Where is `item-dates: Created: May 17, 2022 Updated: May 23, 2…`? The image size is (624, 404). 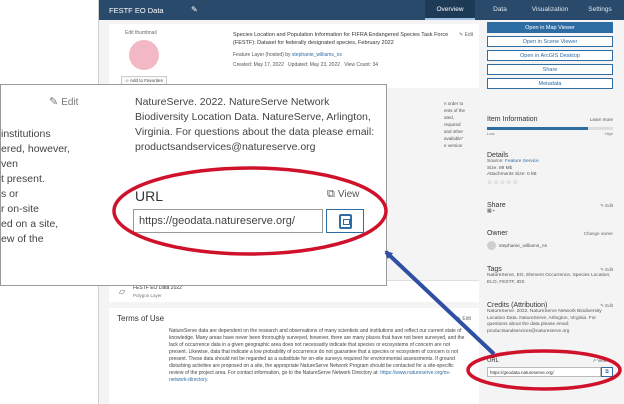 item-dates: Created: May 17, 2022 Updated: May 23, 2… is located at coordinates (305, 65).